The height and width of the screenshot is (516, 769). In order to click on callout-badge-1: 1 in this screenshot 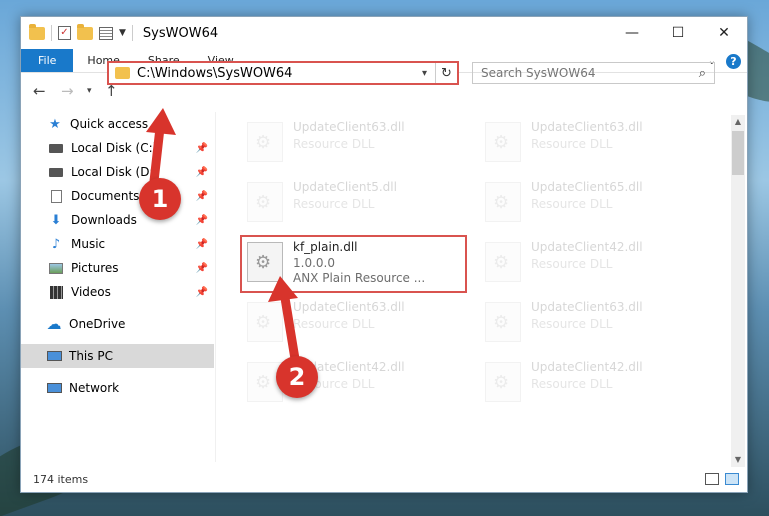, I will do `click(160, 199)`.